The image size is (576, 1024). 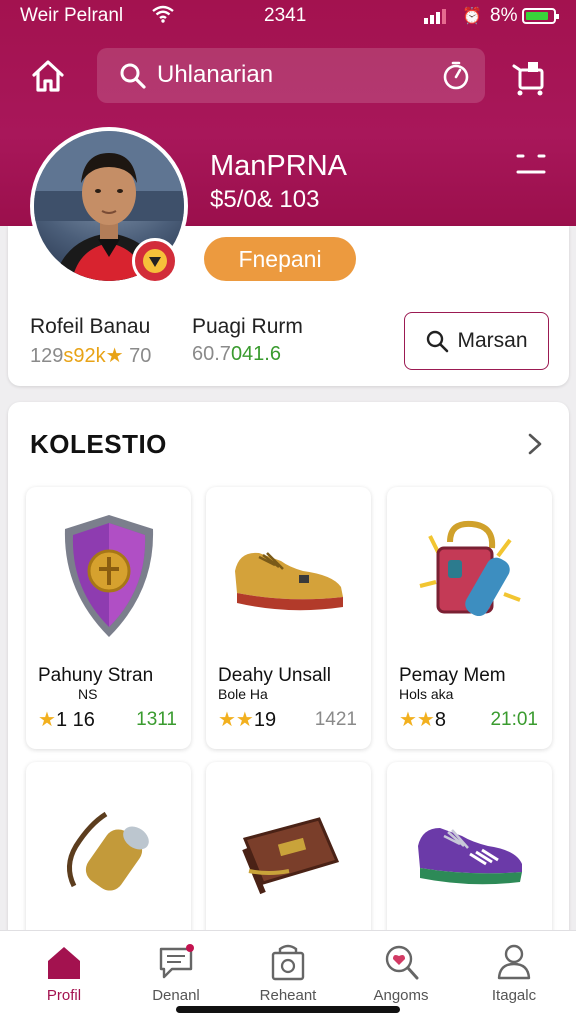 What do you see at coordinates (236, 354) in the screenshot?
I see `stat-value-2: 60.7041.6` at bounding box center [236, 354].